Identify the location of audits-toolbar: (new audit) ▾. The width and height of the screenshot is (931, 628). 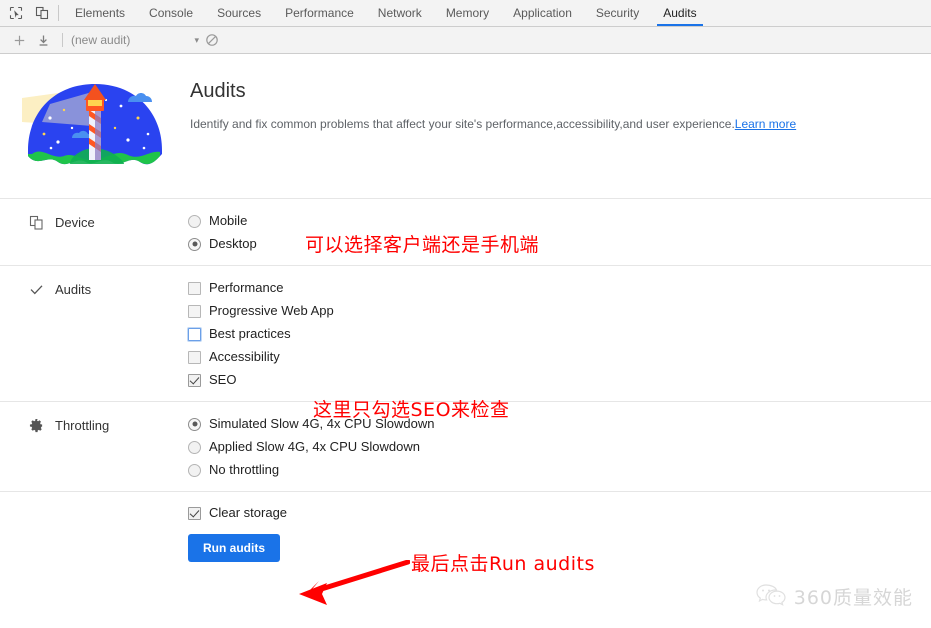
(465, 40).